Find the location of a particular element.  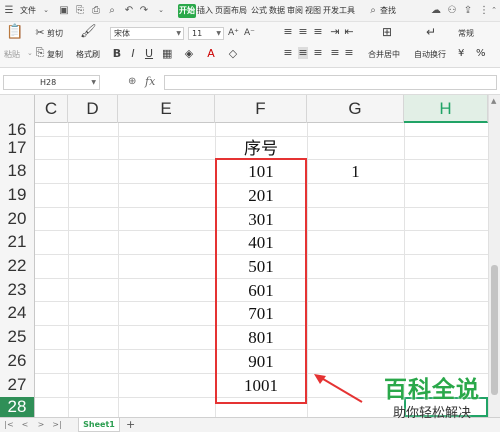

paste-icon: 📋 is located at coordinates (14, 32).